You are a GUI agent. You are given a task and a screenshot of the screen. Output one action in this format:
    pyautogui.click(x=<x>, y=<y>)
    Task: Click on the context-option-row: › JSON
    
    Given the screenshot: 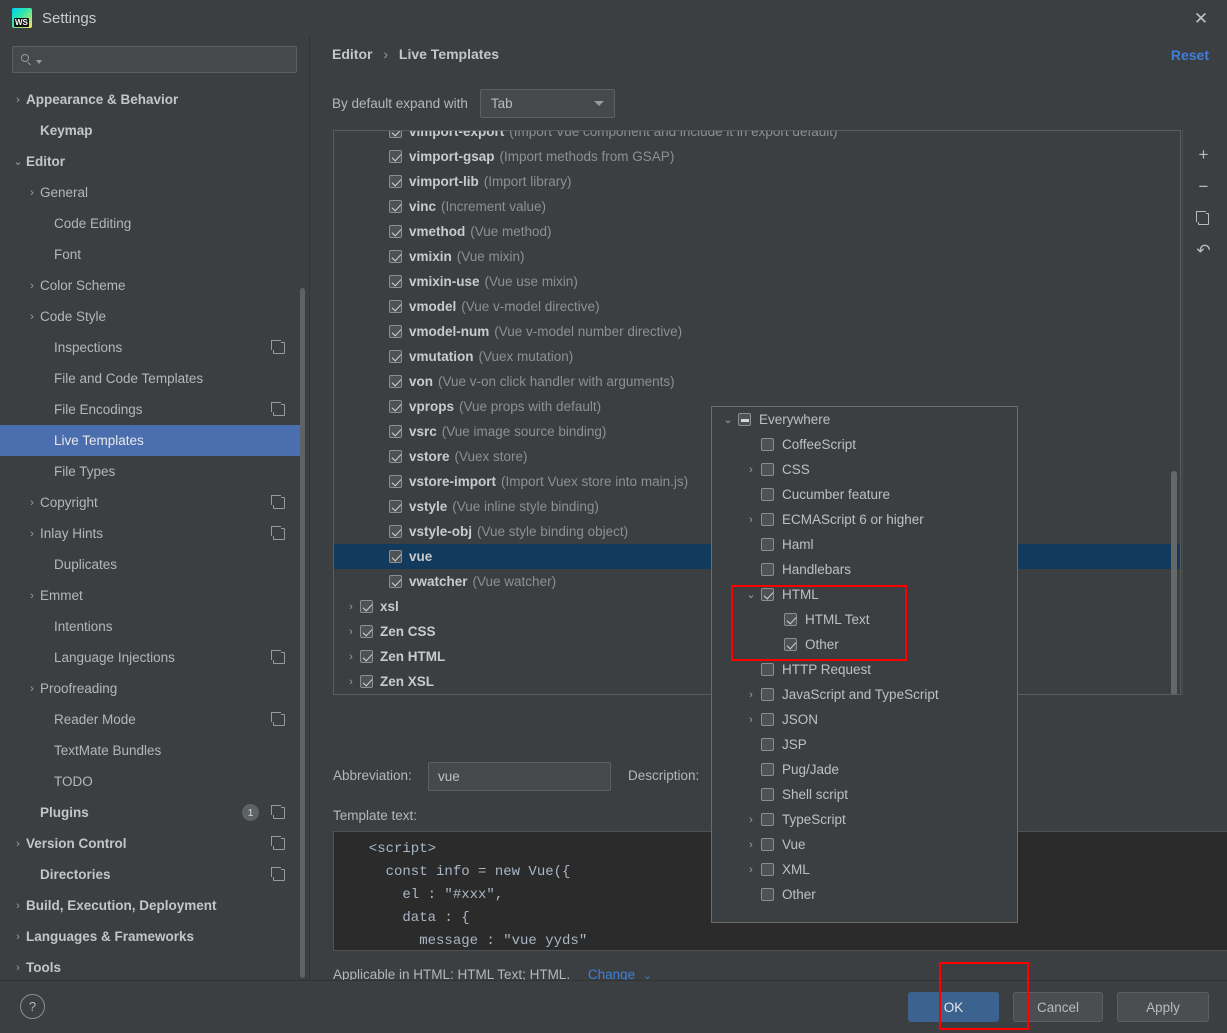 What is the action you would take?
    pyautogui.click(x=864, y=719)
    